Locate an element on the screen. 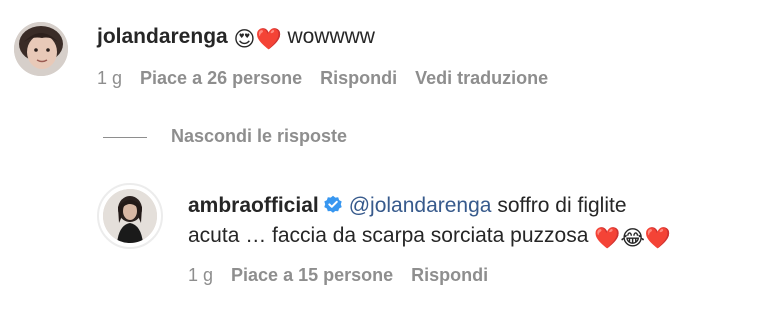  reply-username: ambraofficial is located at coordinates (253, 205).